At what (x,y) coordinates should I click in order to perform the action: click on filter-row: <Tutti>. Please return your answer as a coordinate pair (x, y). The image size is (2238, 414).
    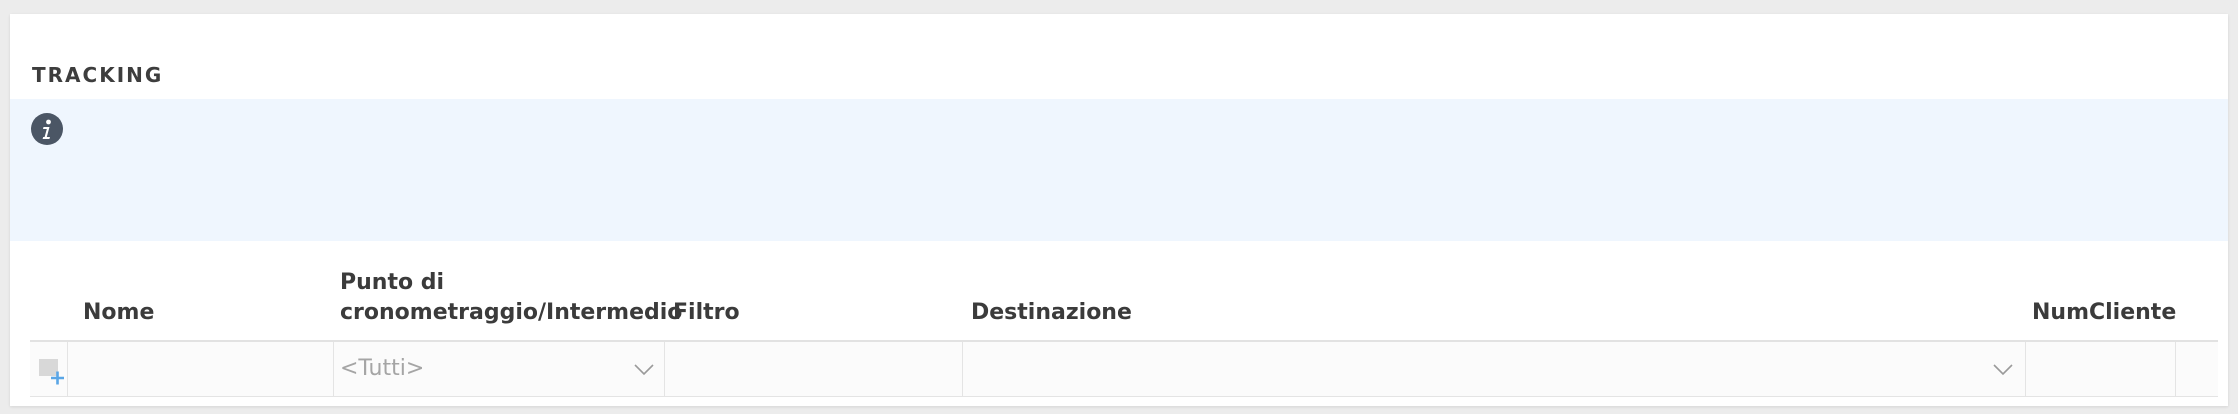
    Looking at the image, I should click on (1124, 369).